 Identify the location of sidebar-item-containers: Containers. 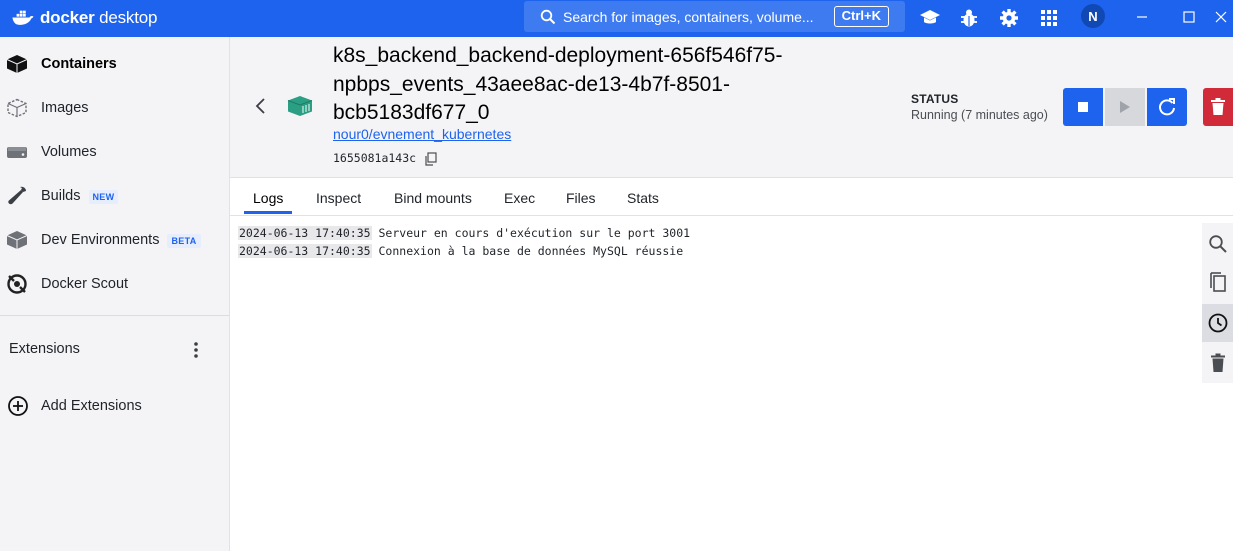
(114, 64).